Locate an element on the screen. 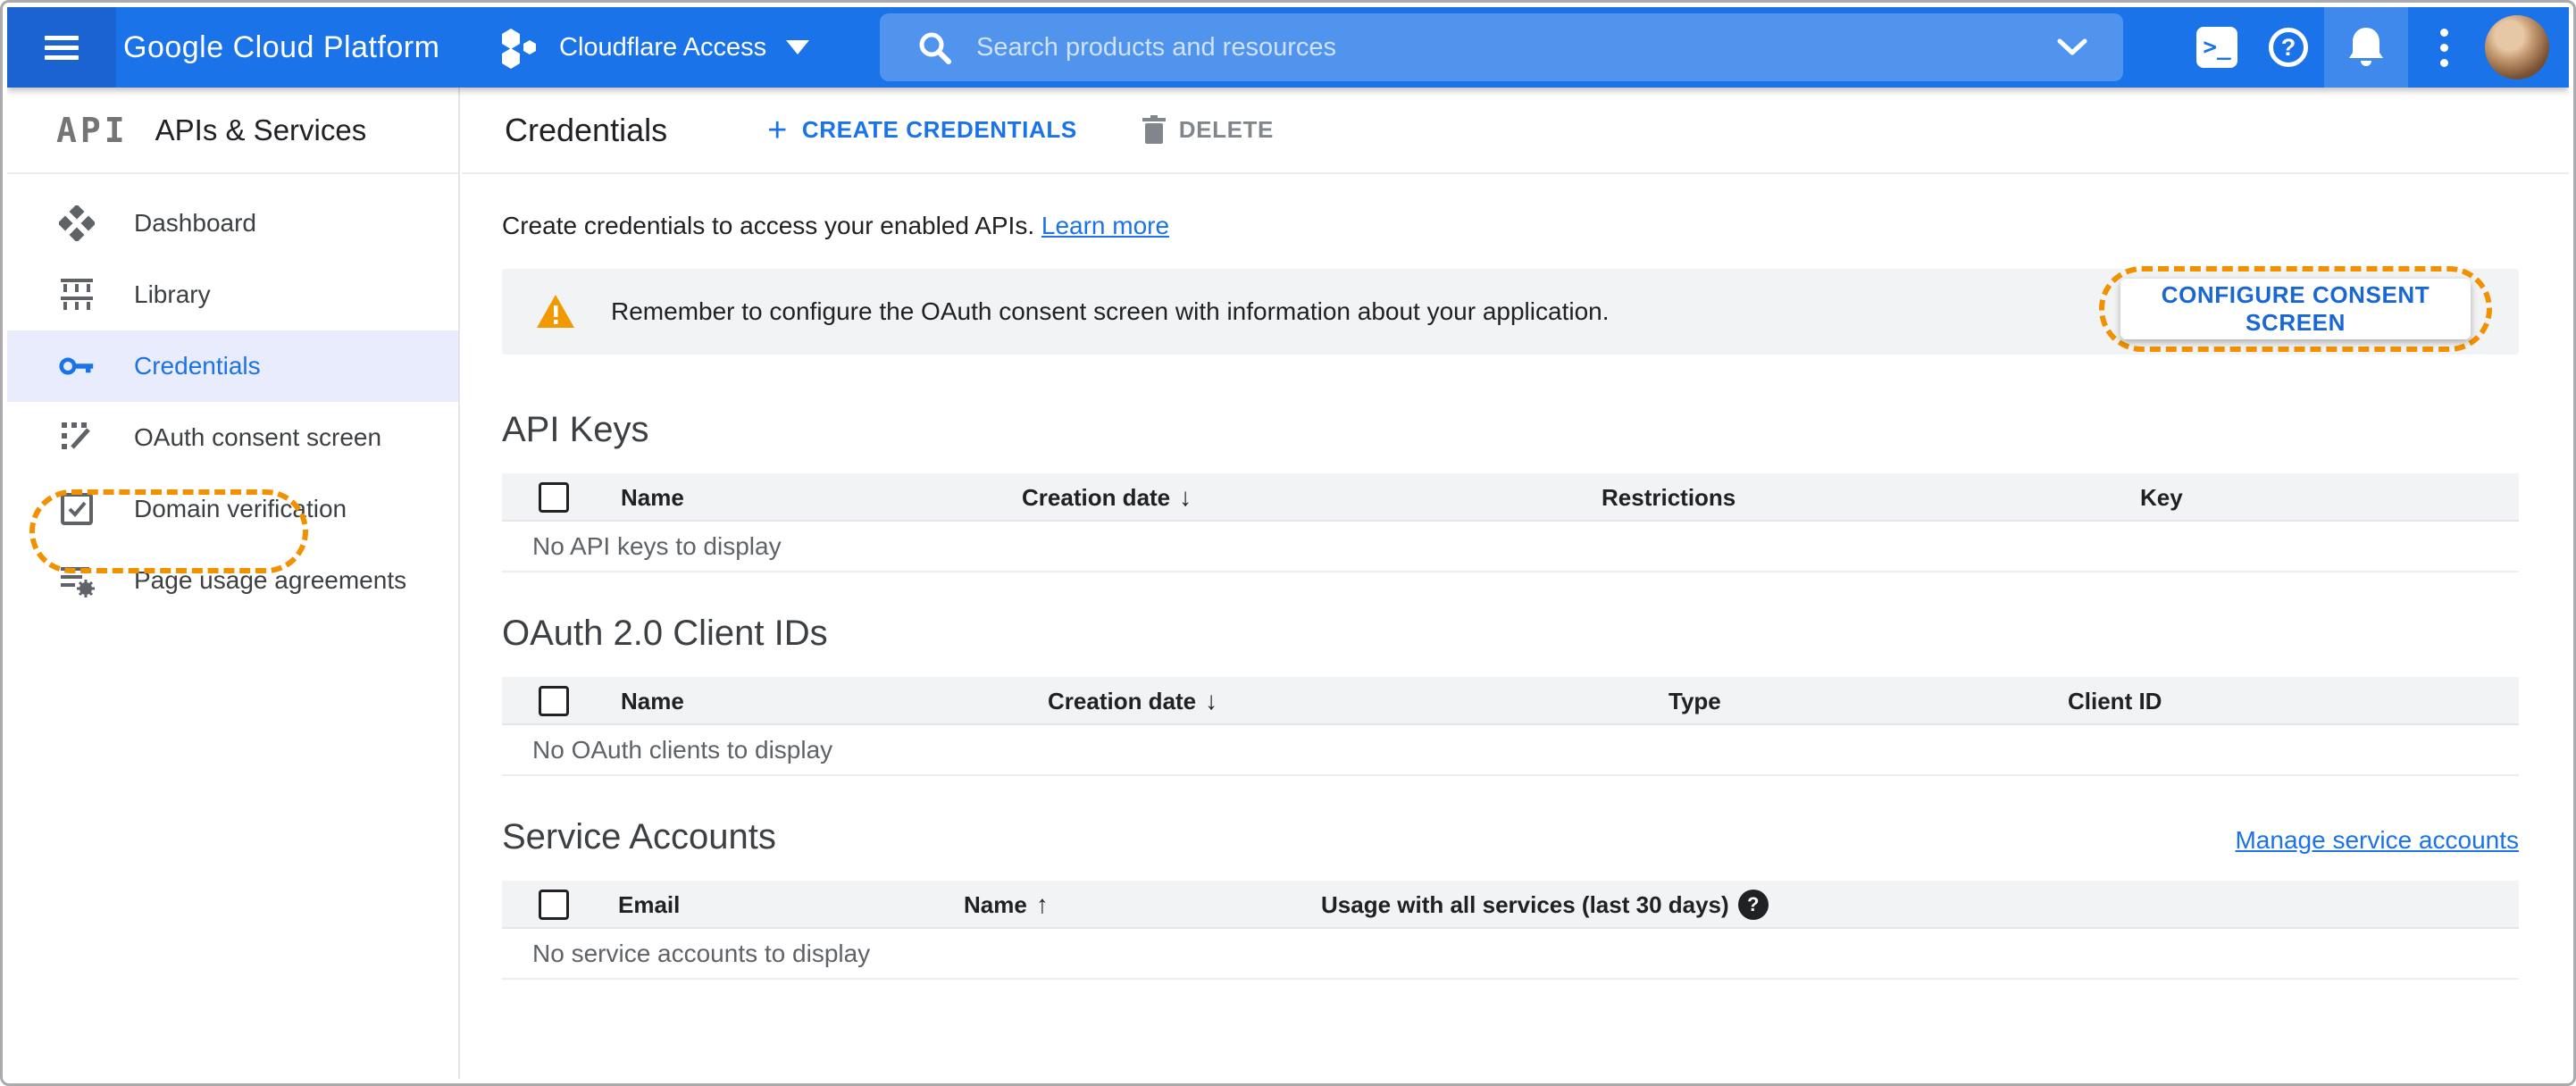 The width and height of the screenshot is (2576, 1086). sidebar-item-label: Page usage agreements is located at coordinates (271, 580).